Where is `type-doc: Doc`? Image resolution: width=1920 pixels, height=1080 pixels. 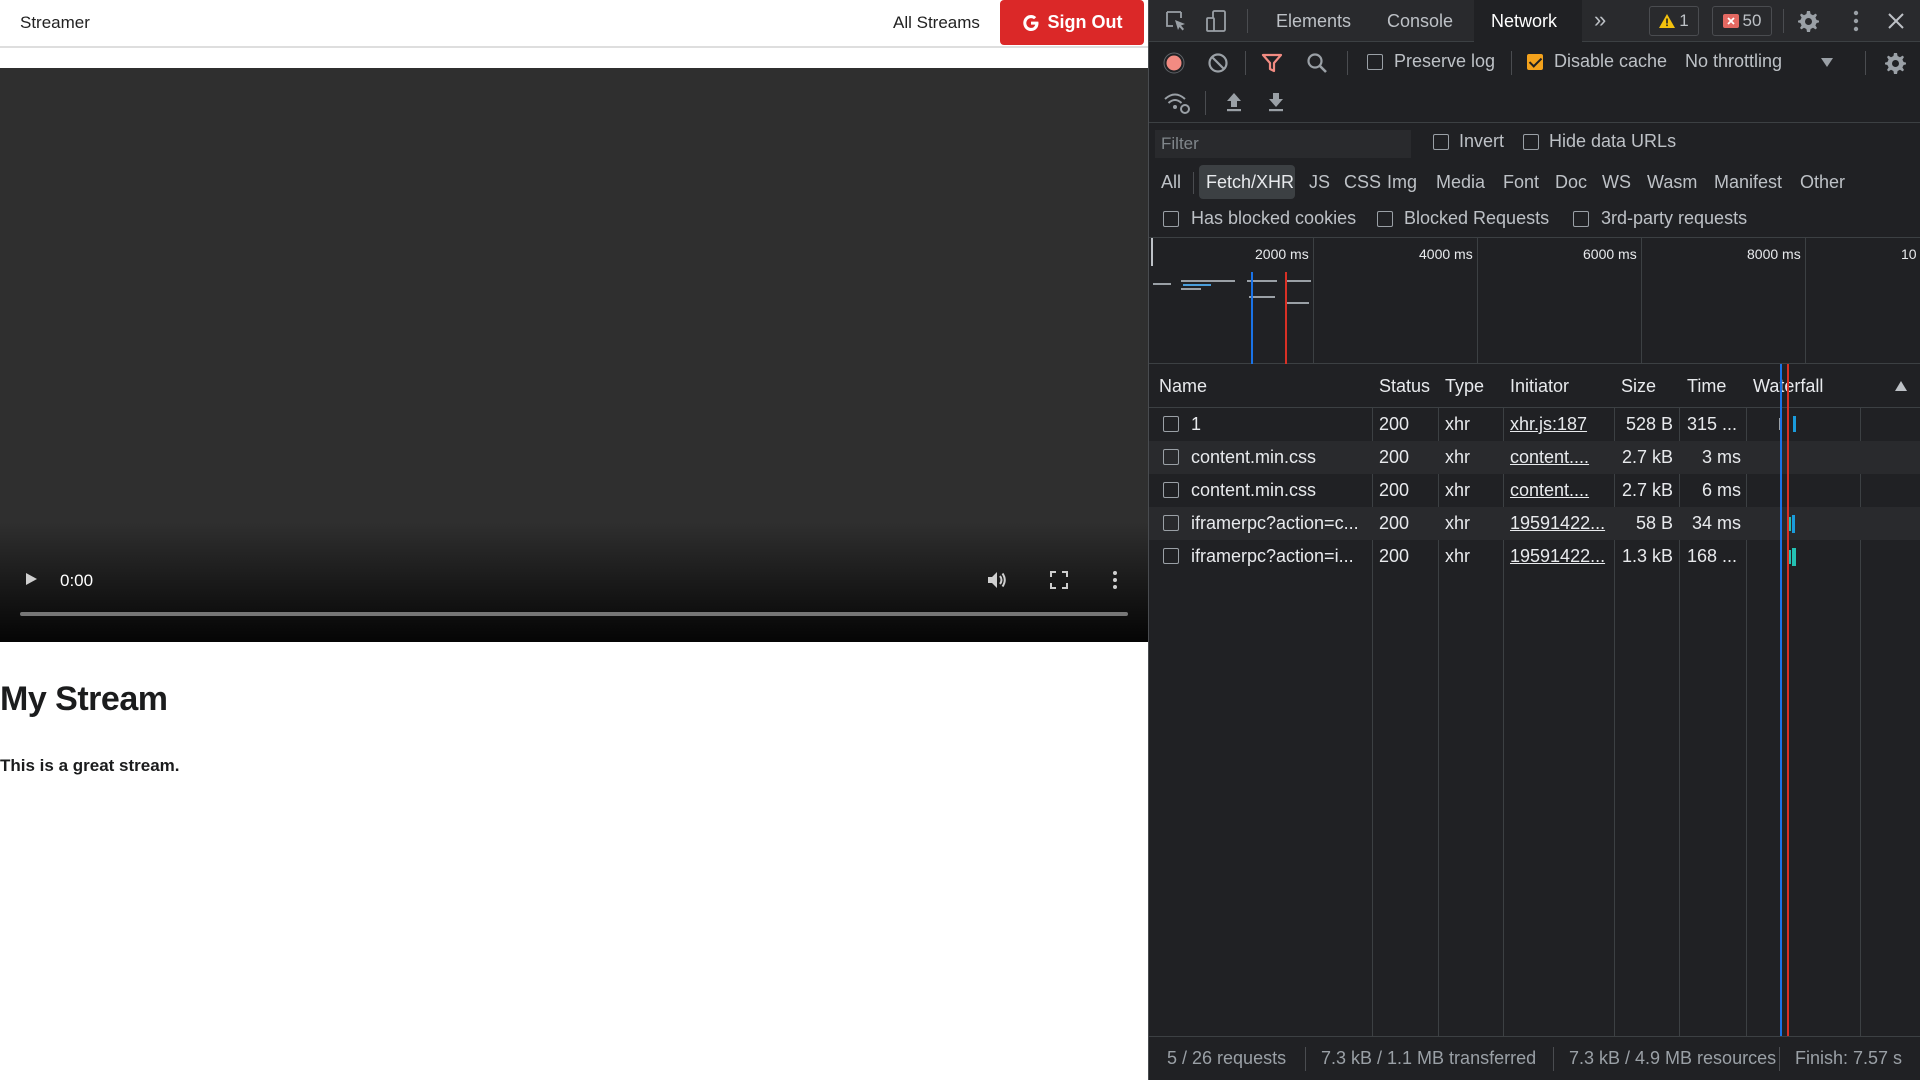 type-doc: Doc is located at coordinates (1571, 182).